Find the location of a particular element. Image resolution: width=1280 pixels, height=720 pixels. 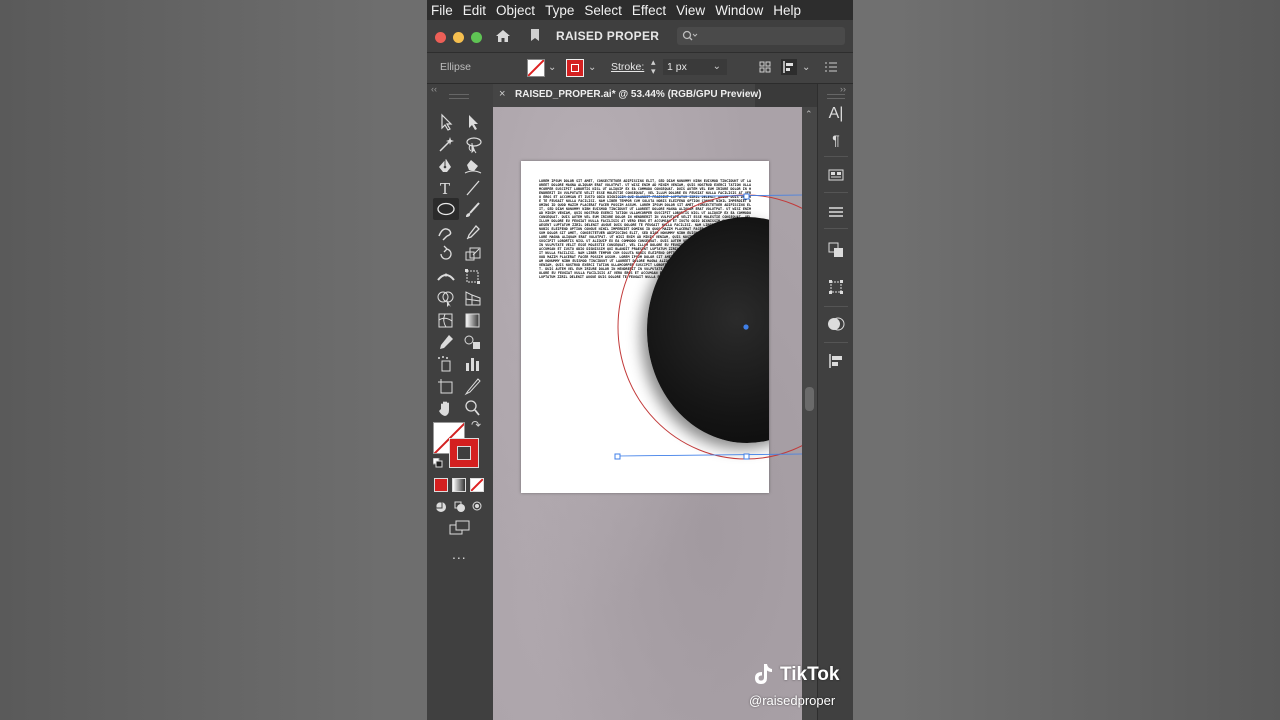

slice-tool-icon is located at coordinates (473, 386).